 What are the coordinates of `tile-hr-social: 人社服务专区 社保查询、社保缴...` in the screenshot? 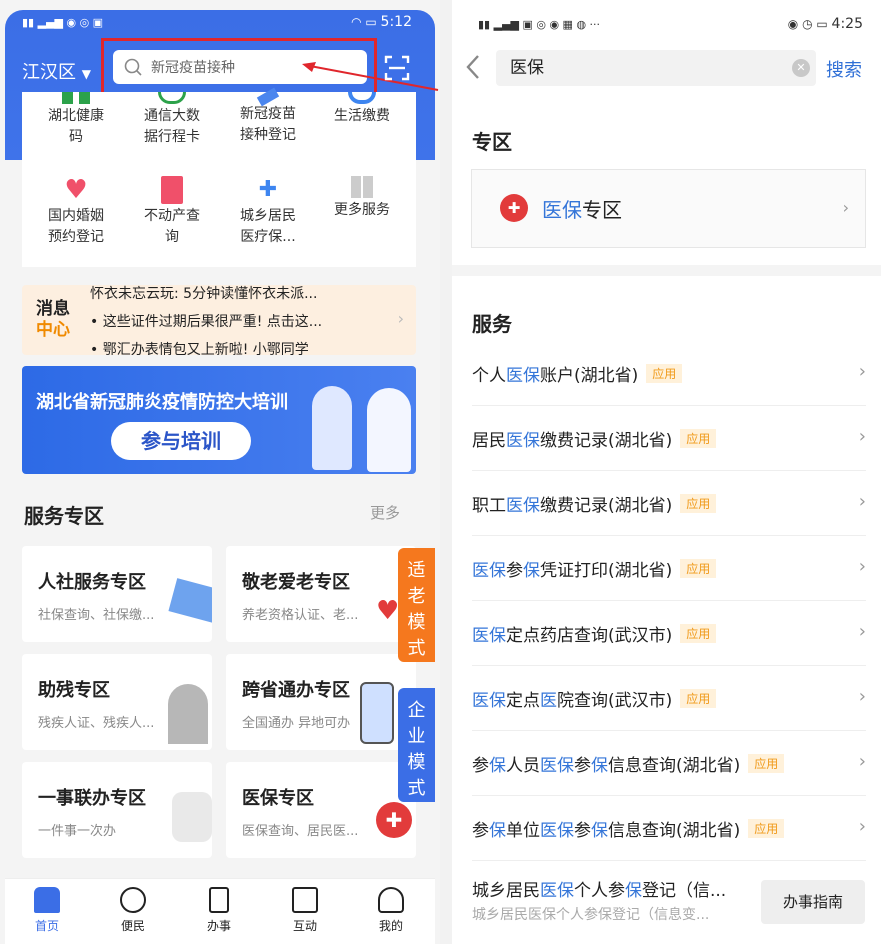 It's located at (117, 594).